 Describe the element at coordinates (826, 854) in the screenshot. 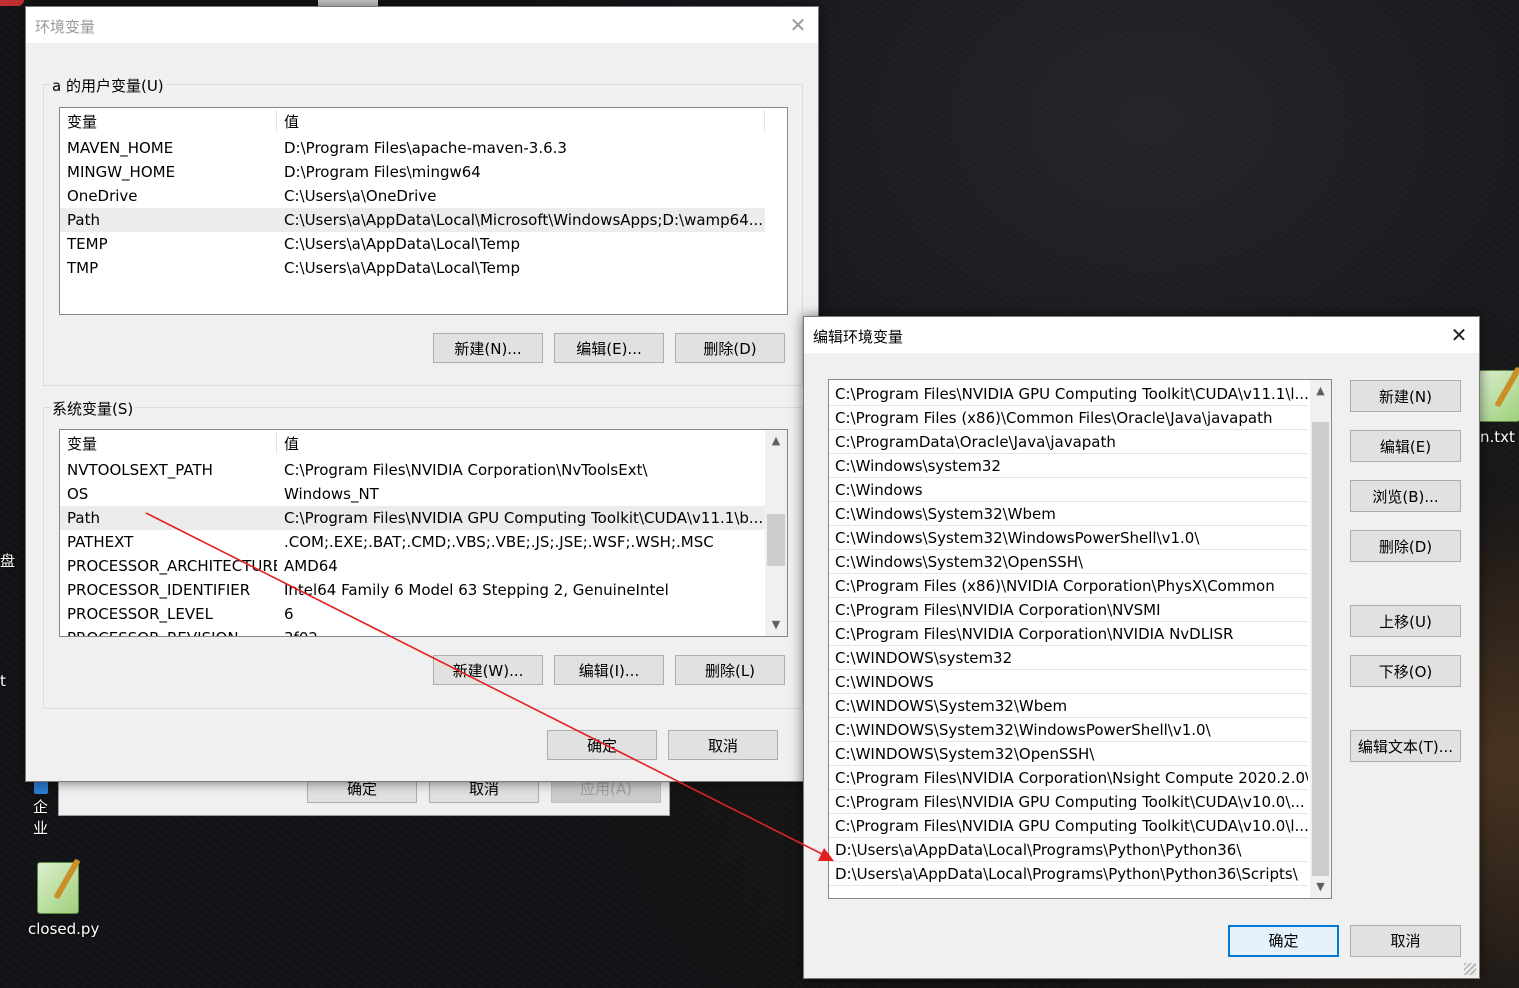

I see `annotation-arrow-head` at that location.